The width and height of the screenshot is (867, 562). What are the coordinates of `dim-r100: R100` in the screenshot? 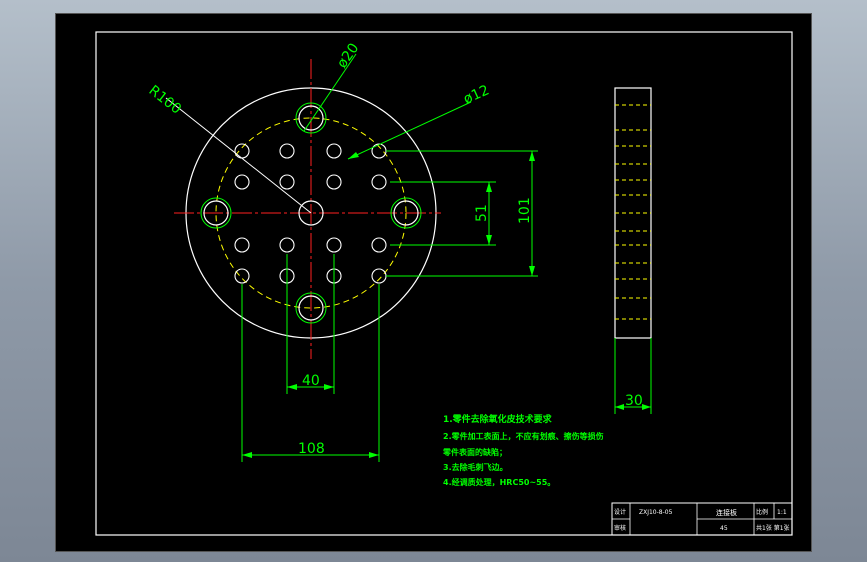 It's located at (165, 100).